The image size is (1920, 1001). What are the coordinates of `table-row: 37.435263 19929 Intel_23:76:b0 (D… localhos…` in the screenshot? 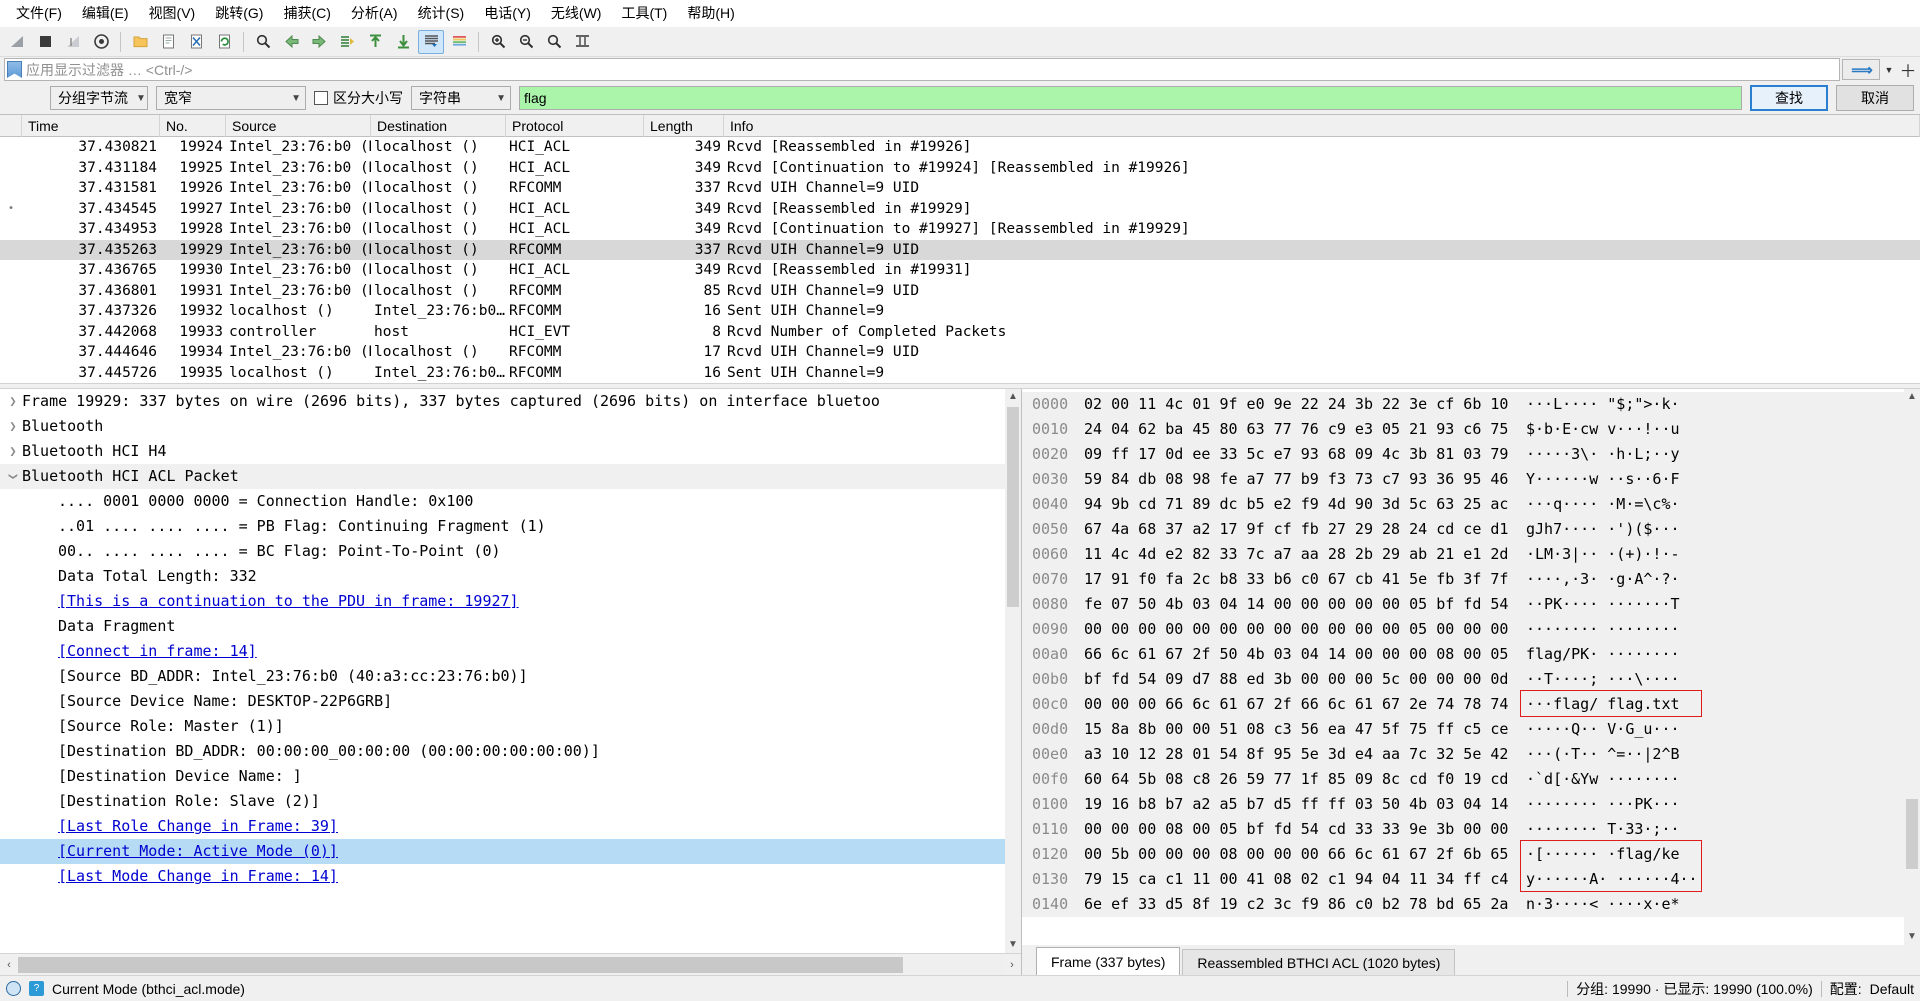 It's located at (960, 249).